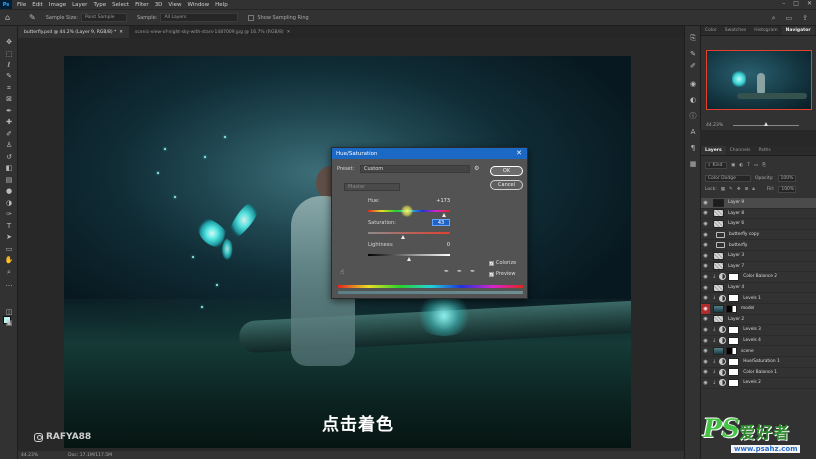 This screenshot has width=816, height=459. What do you see at coordinates (758, 288) in the screenshot?
I see `layer-row: ◉ Layer 4` at bounding box center [758, 288].